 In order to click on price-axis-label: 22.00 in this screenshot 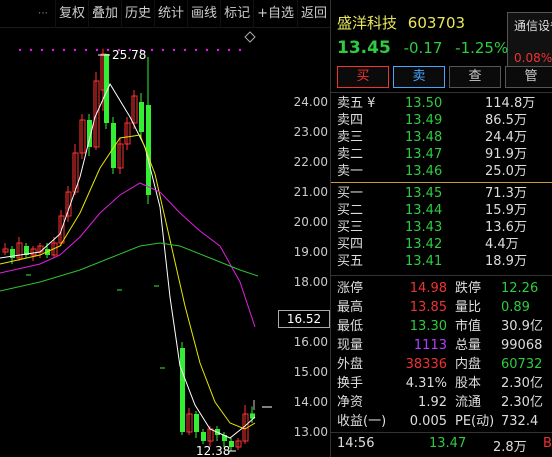, I will do `click(310, 162)`.